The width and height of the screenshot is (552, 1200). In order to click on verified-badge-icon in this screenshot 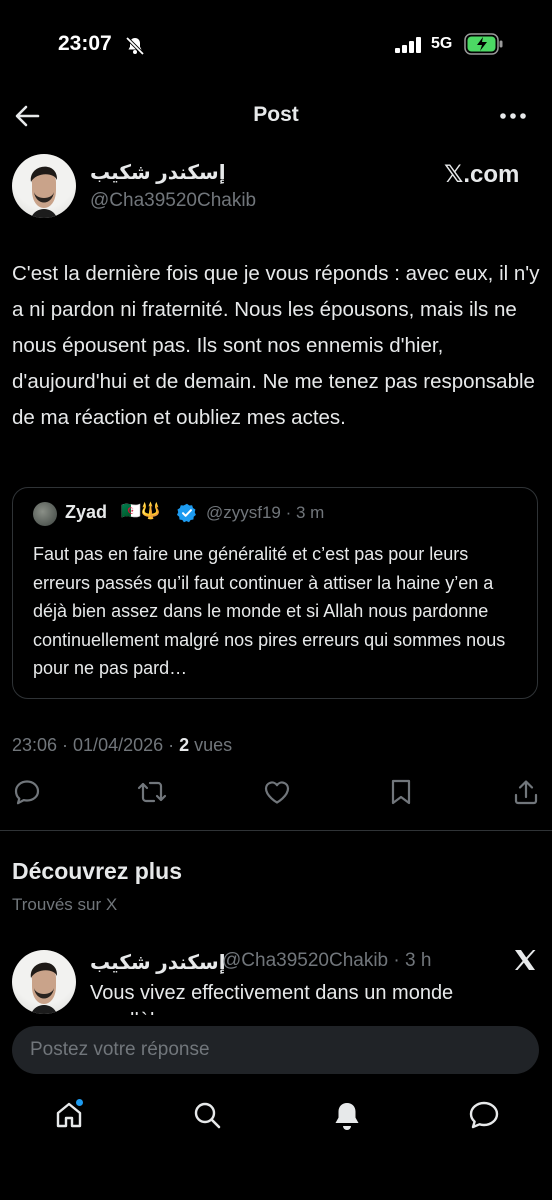, I will do `click(187, 513)`.